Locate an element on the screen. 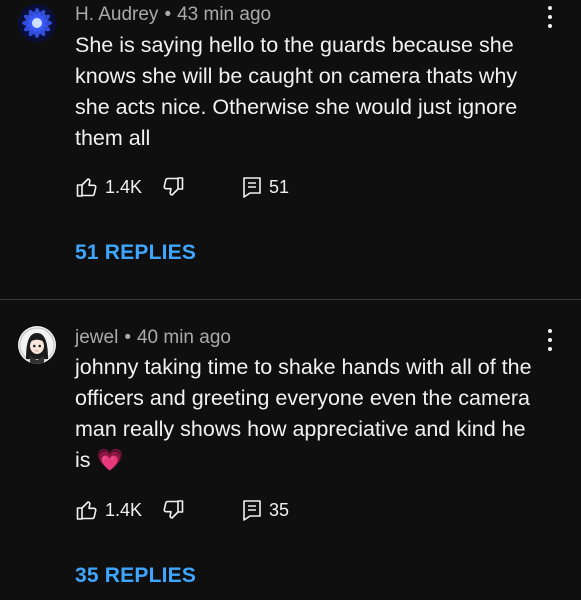 The width and height of the screenshot is (581, 600). view-replies-link: 35 REPLIES is located at coordinates (135, 576).